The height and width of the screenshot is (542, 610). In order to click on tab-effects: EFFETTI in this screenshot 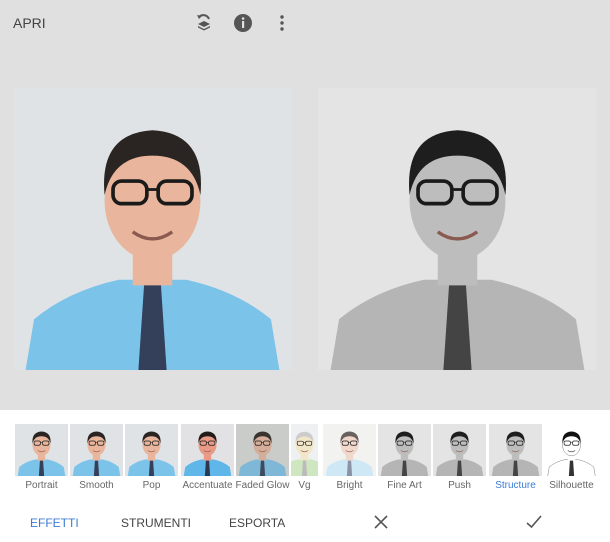, I will do `click(54, 523)`.